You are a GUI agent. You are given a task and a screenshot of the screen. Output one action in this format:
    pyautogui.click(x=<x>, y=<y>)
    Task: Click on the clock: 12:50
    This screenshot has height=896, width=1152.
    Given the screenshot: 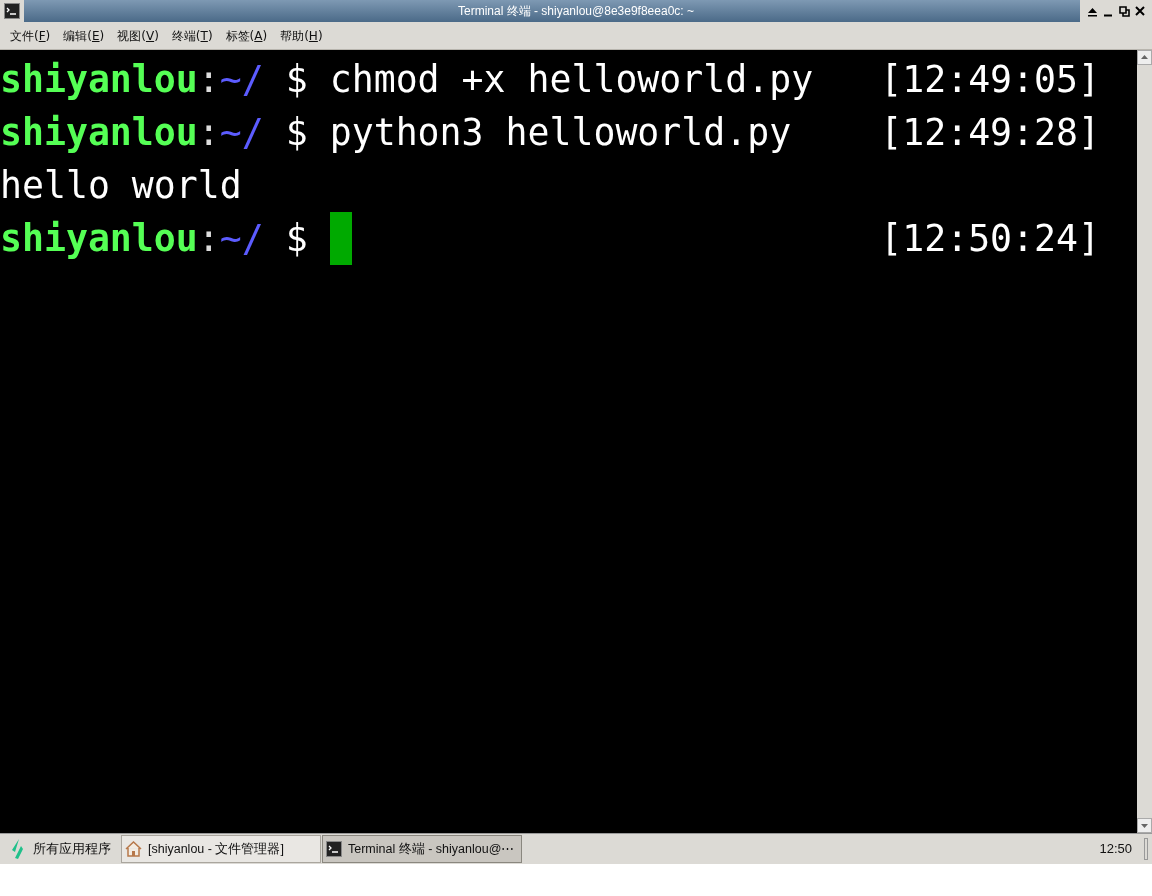 What is the action you would take?
    pyautogui.click(x=1115, y=849)
    